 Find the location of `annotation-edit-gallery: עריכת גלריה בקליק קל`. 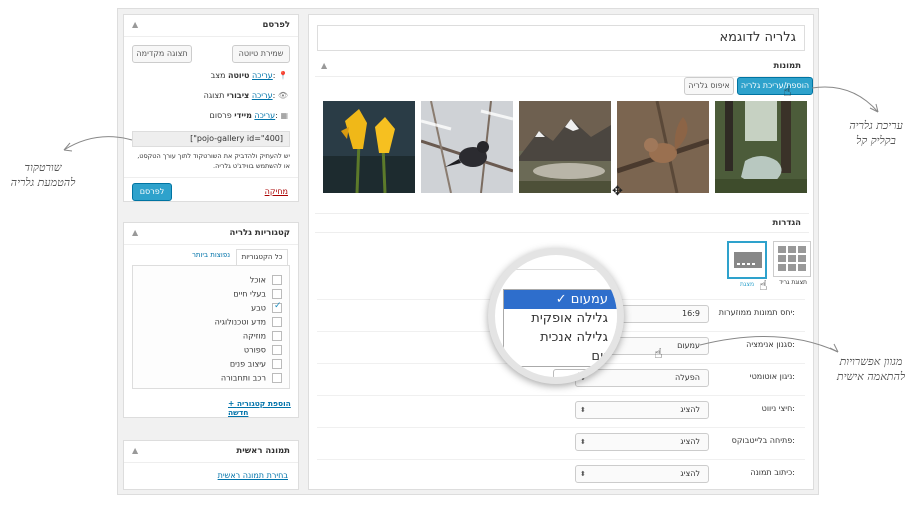

annotation-edit-gallery: עריכת גלריה בקליק קל is located at coordinates (876, 133).